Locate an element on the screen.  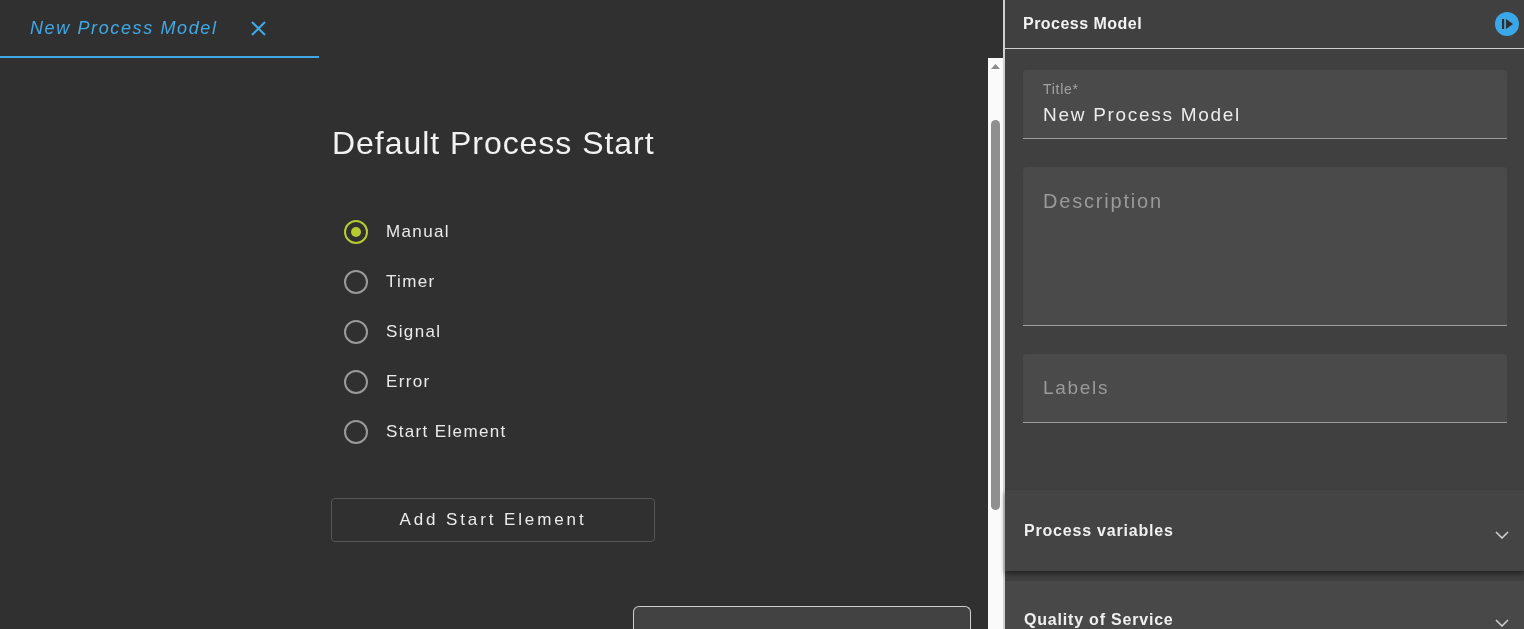
close-icon is located at coordinates (258, 28).